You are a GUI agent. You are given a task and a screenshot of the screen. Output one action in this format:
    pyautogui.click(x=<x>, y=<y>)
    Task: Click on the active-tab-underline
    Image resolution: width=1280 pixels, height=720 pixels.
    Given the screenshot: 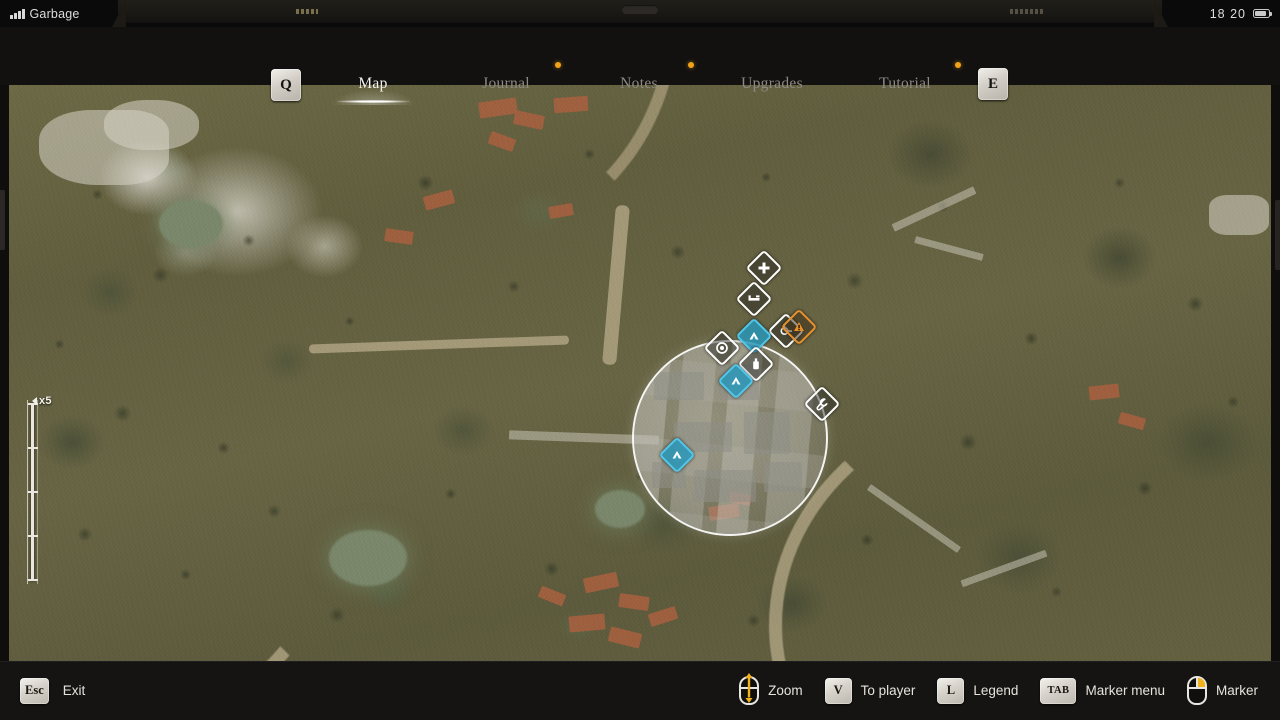 What is the action you would take?
    pyautogui.click(x=373, y=101)
    